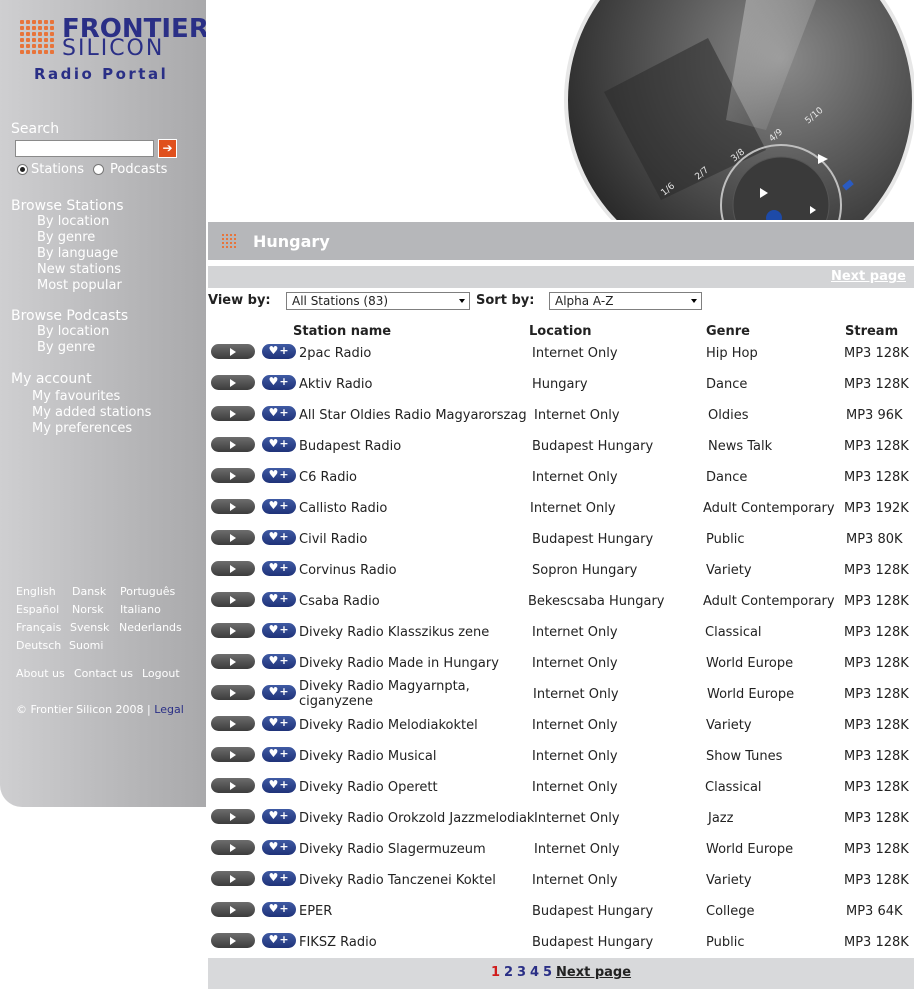 This screenshot has width=914, height=989. Describe the element at coordinates (168, 709) in the screenshot. I see `legal-link: Legal` at that location.